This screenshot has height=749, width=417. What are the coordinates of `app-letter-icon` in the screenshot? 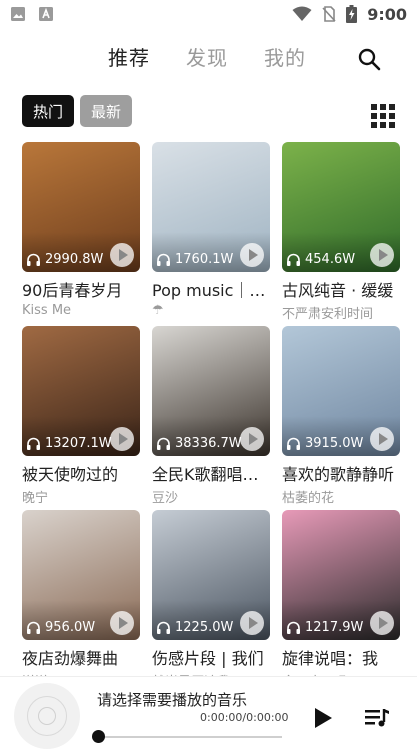 It's located at (46, 14).